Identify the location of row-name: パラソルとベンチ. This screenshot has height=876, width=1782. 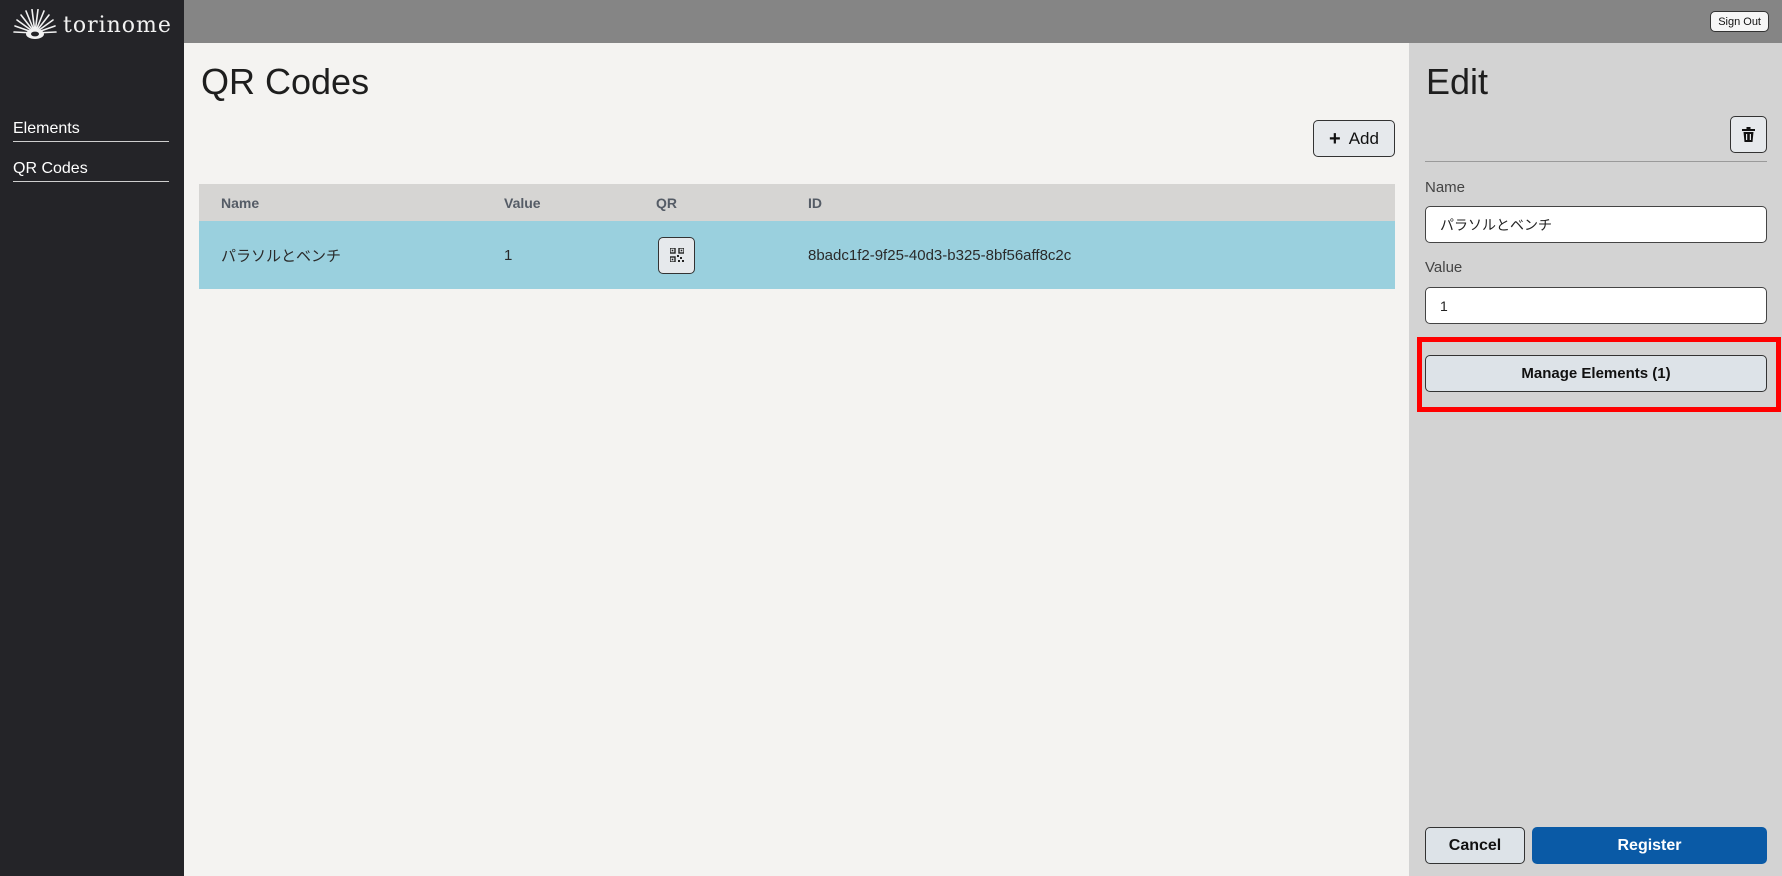
(281, 256).